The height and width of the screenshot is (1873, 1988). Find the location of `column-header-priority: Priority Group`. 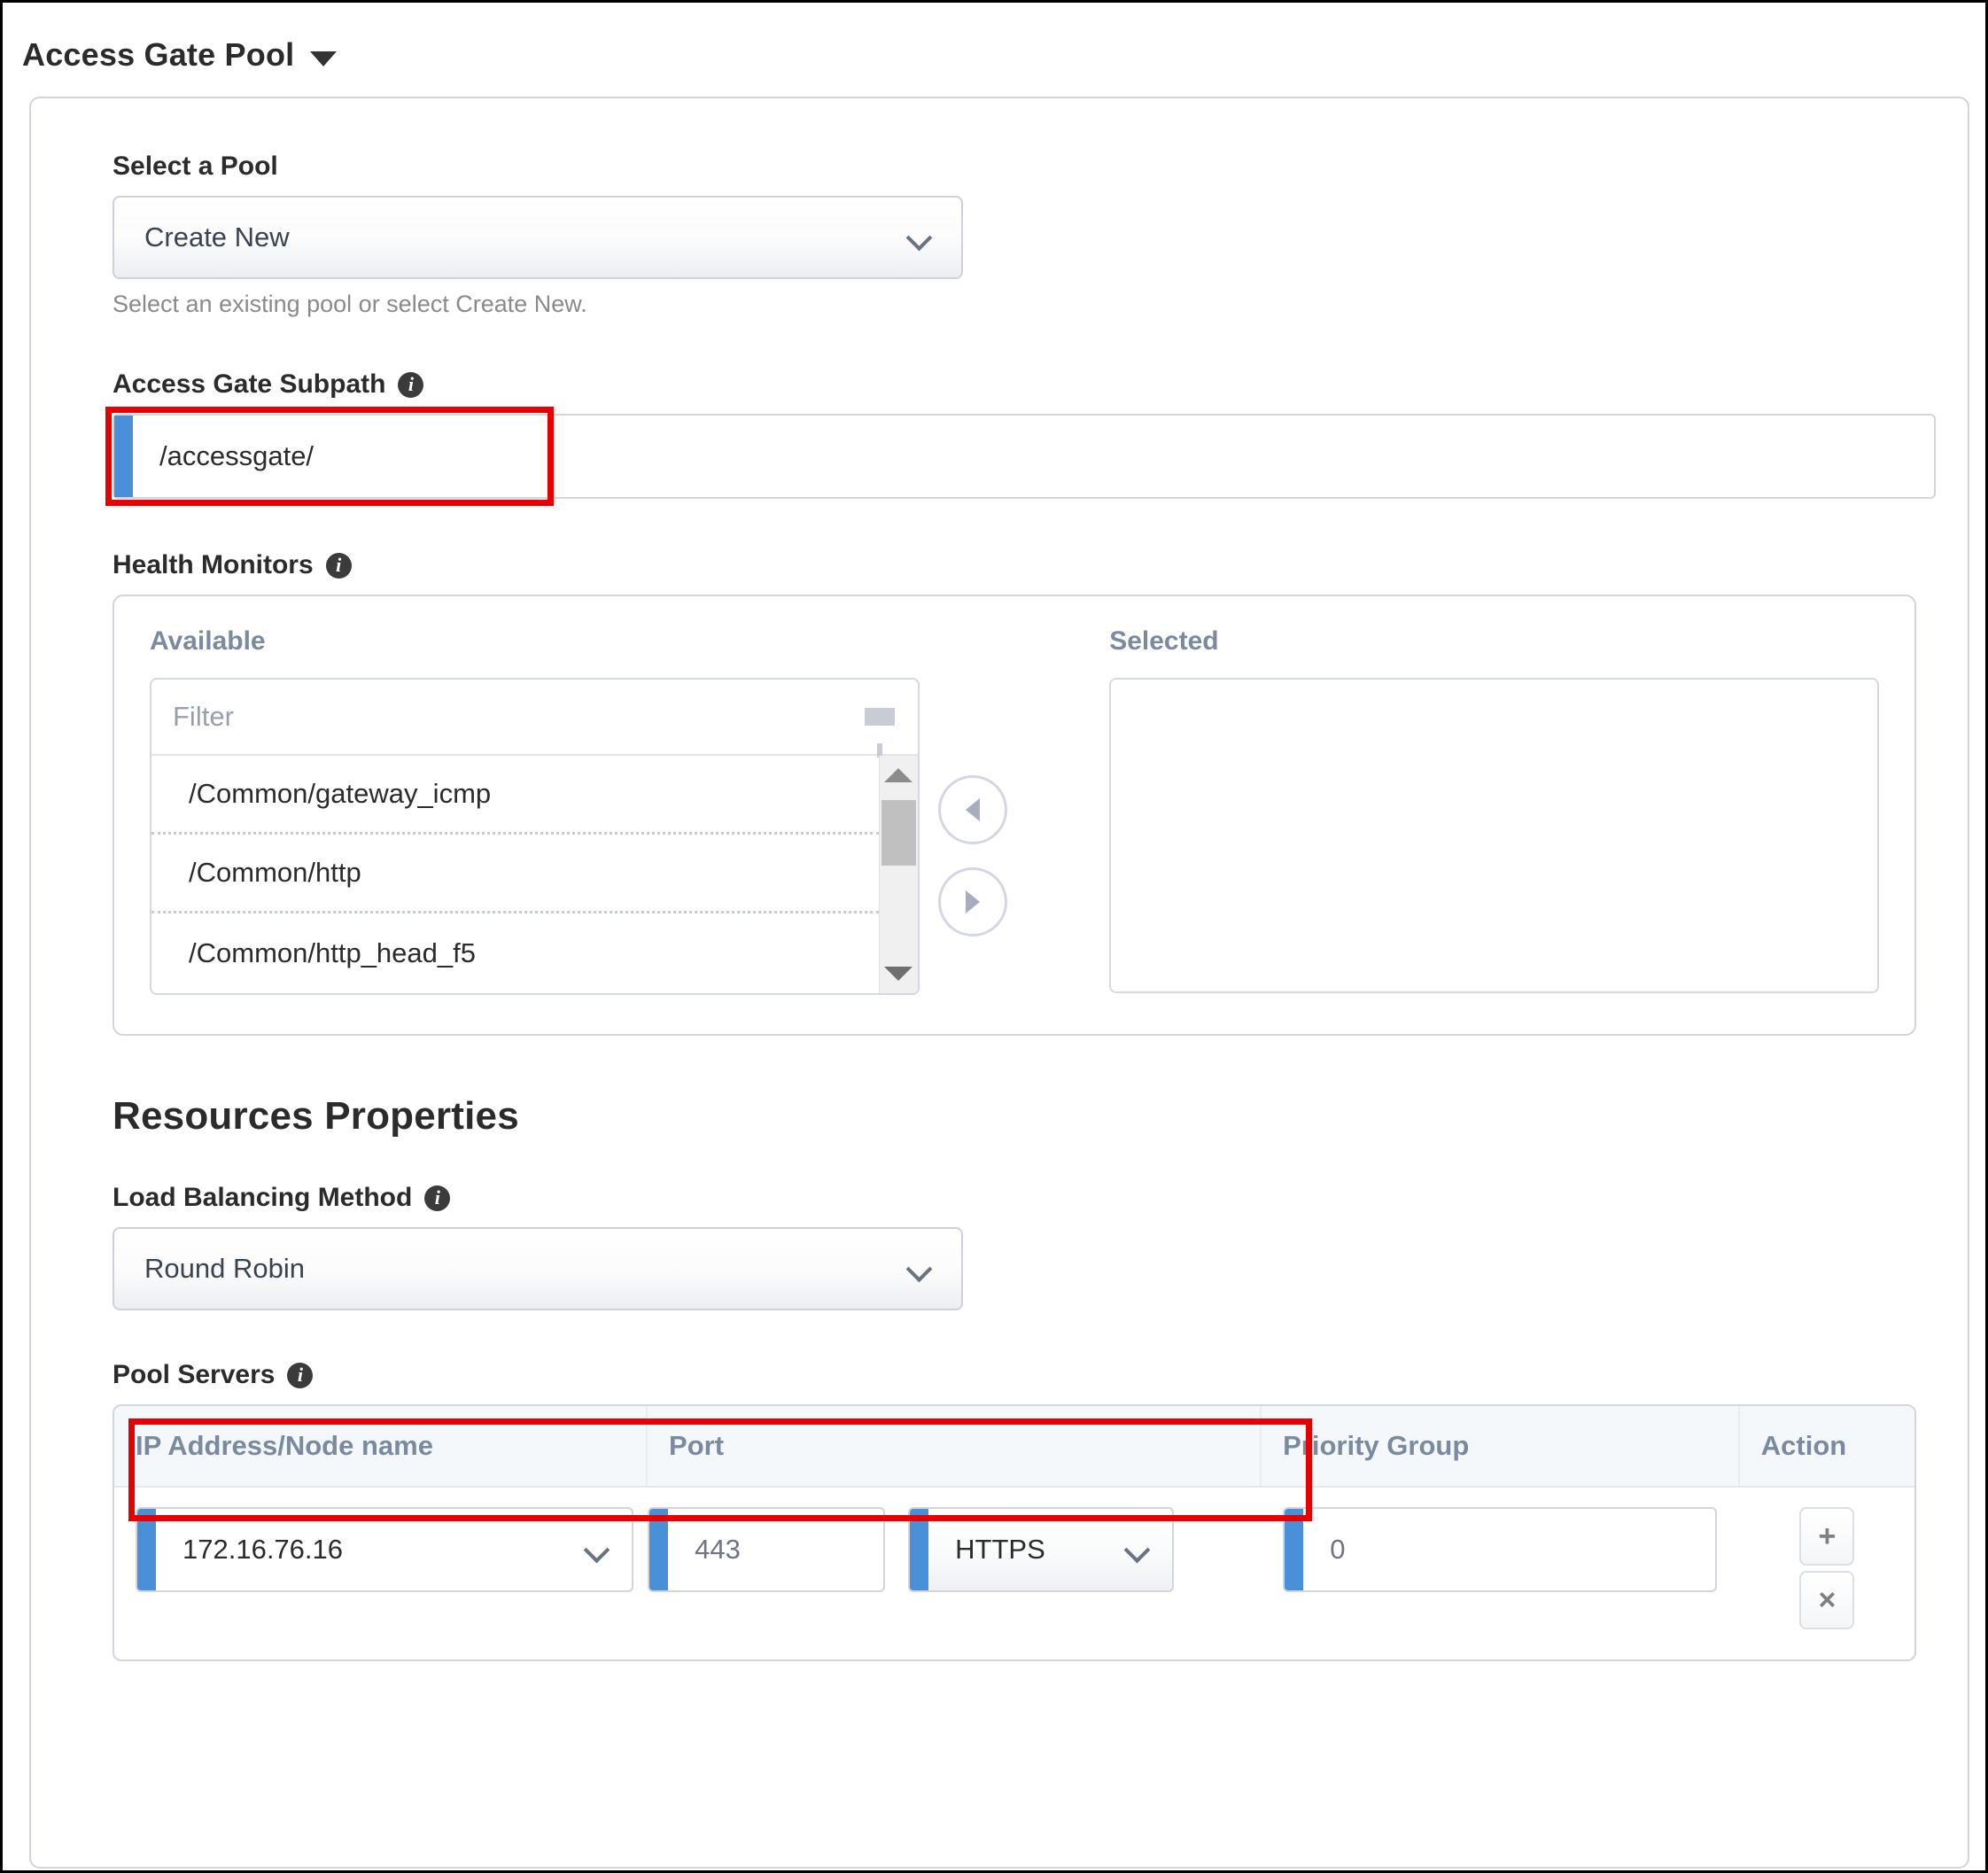

column-header-priority: Priority Group is located at coordinates (1501, 1446).